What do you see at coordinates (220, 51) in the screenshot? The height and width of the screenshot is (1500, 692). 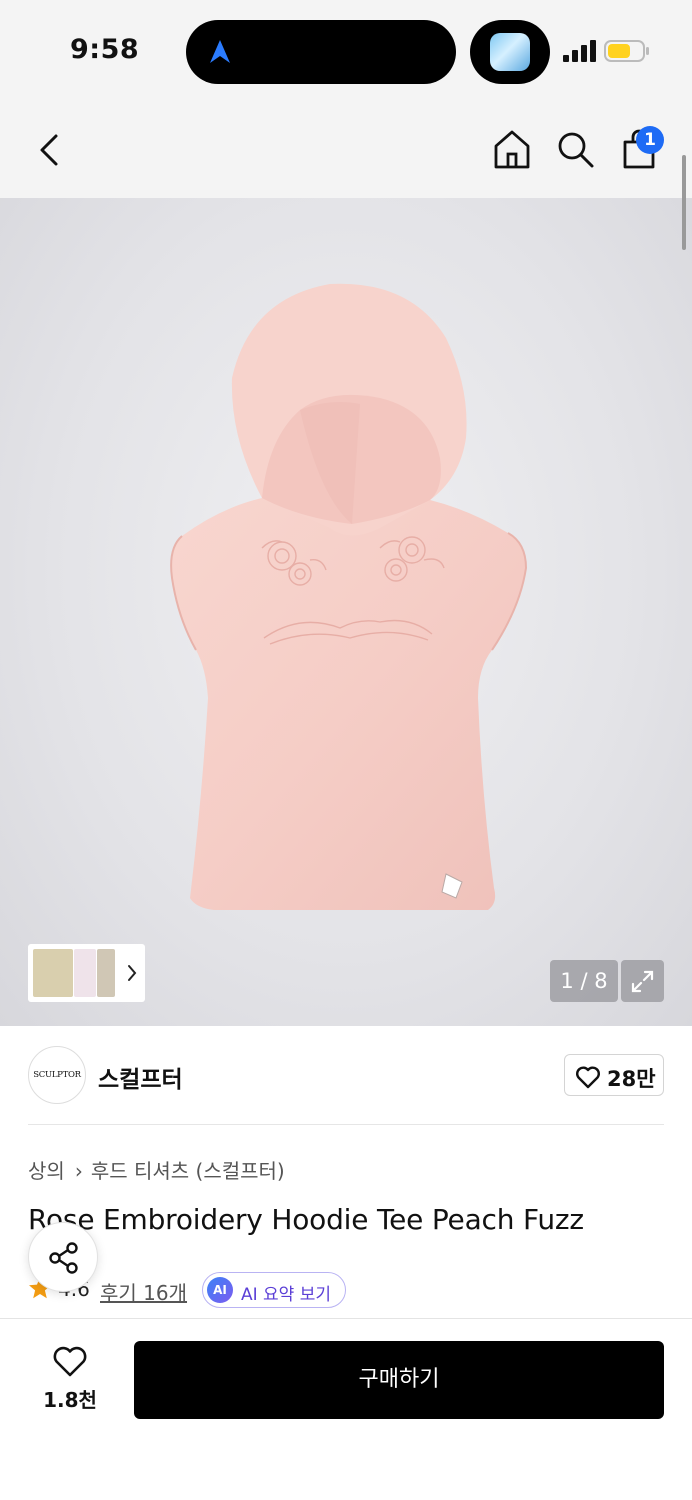 I see `navigation-arrow-icon` at bounding box center [220, 51].